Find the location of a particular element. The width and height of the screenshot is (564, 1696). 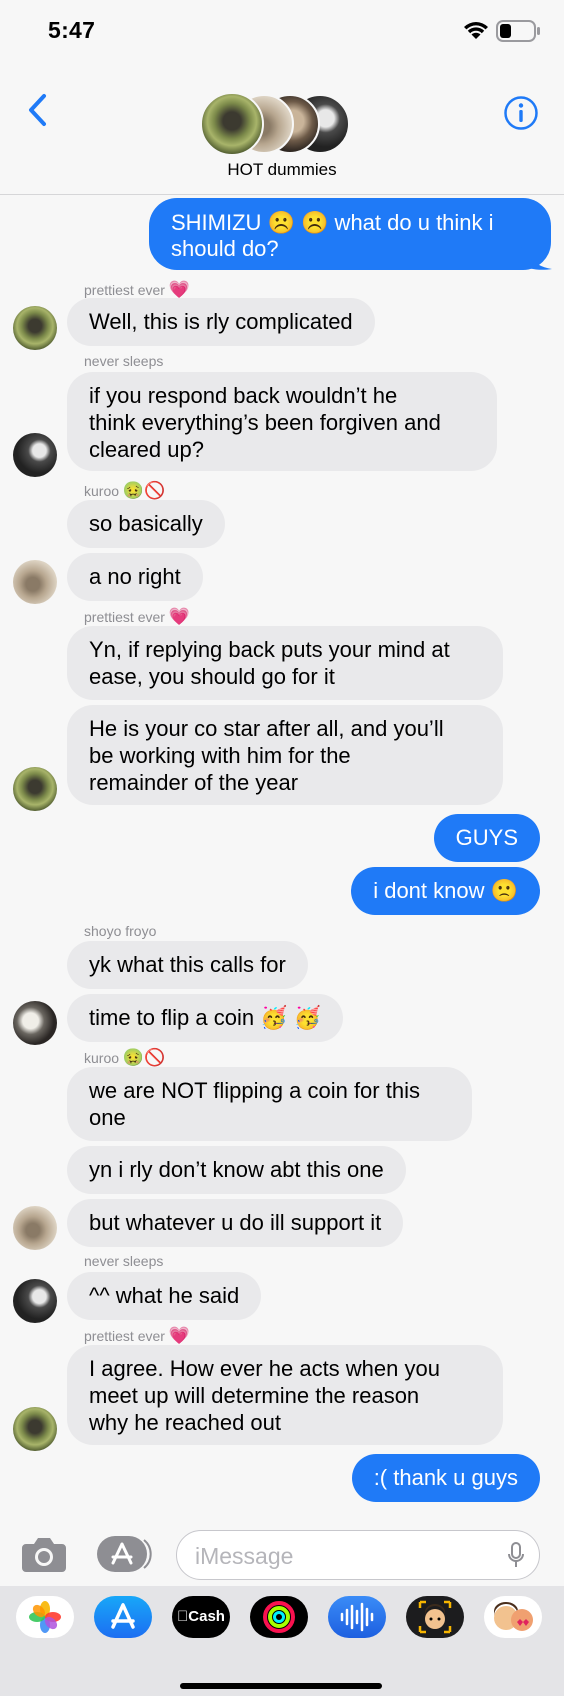

app-store-toggle-button is located at coordinates (124, 1554).